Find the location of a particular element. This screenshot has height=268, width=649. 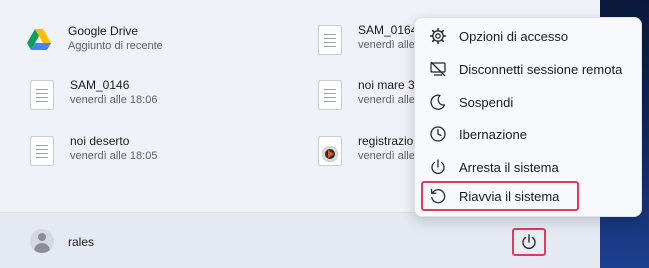

recent-item-time: venerdì alle 18:05 is located at coordinates (114, 156).